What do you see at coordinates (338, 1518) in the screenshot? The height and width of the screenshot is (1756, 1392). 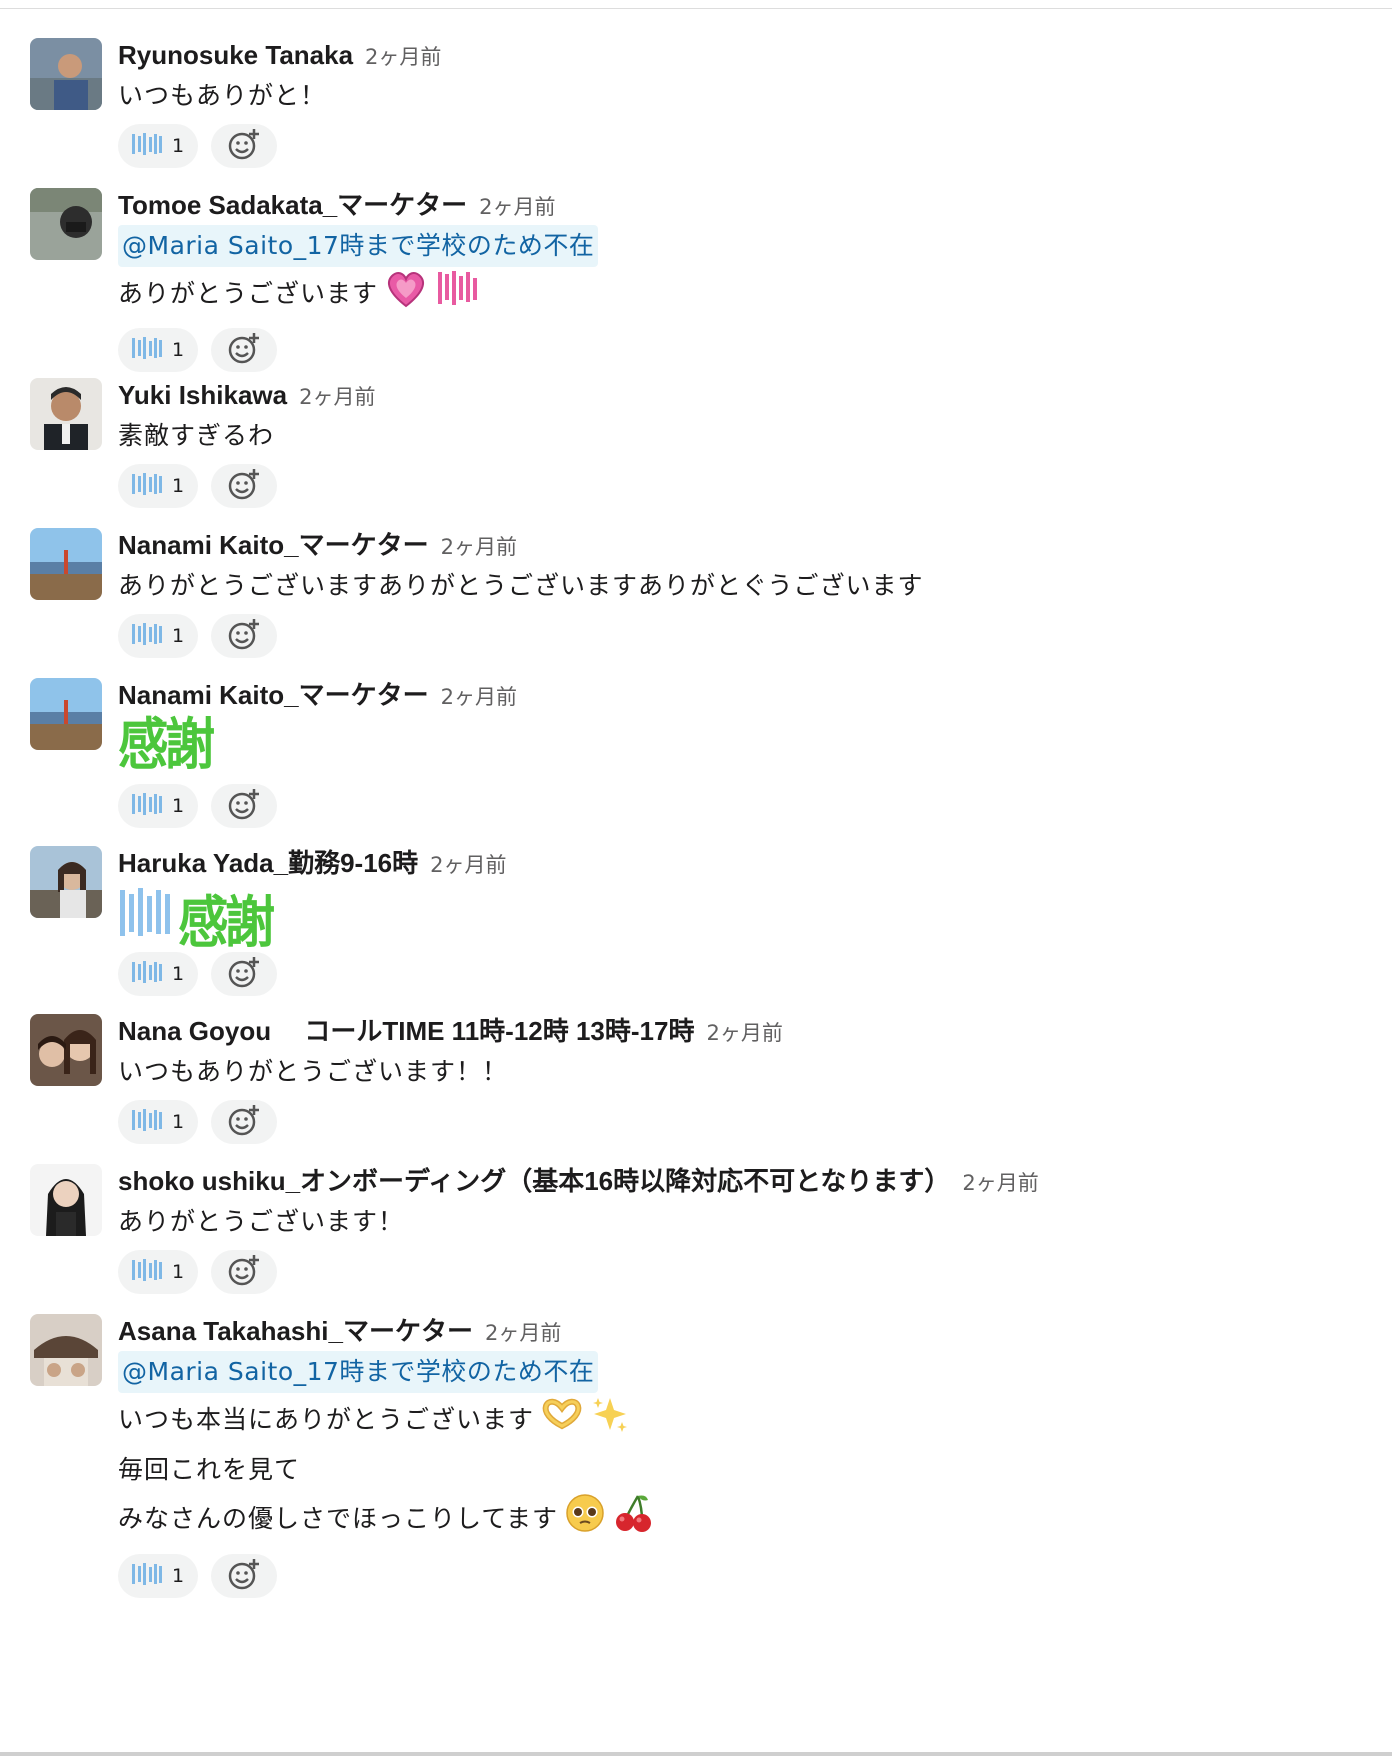 I see `message-text: みなさんの優しさでほっこりしてます` at bounding box center [338, 1518].